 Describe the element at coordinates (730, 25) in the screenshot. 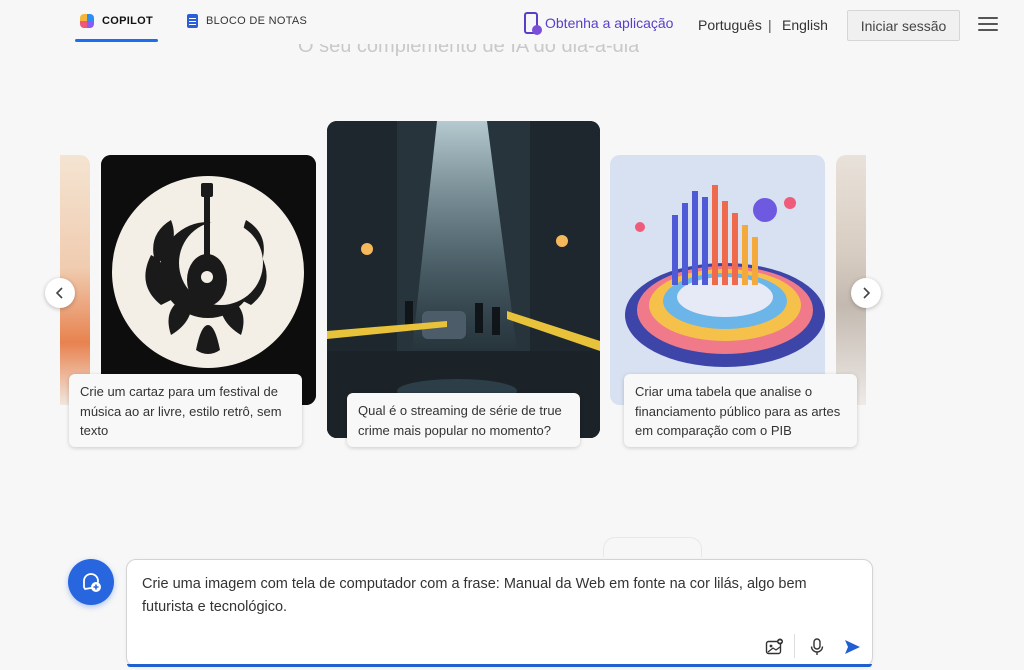

I see `language-portuguese: Português` at that location.